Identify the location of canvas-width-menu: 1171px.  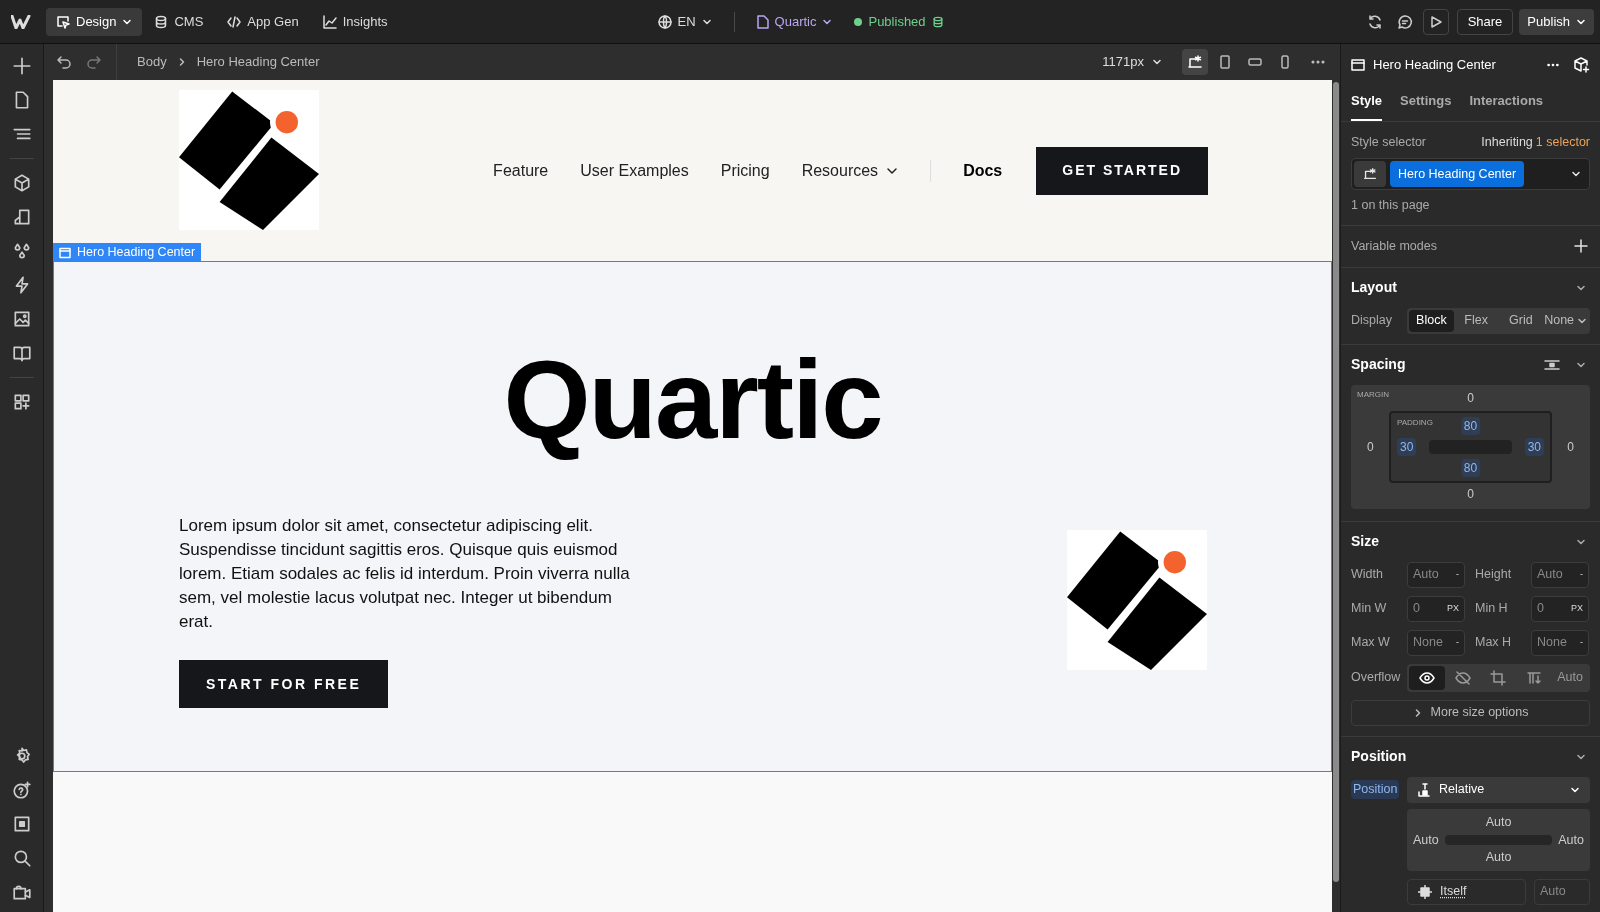
(1132, 62).